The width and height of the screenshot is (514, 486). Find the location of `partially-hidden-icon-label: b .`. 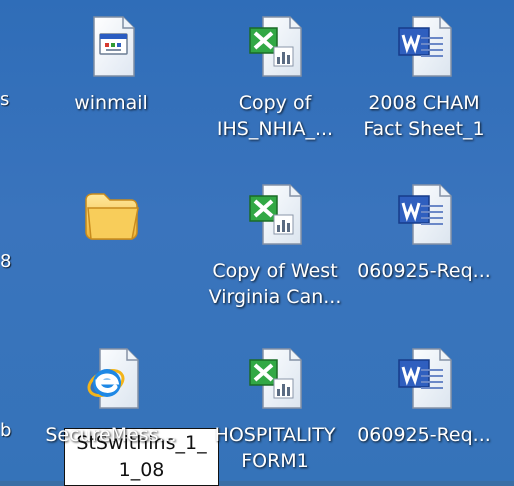

partially-hidden-icon-label: b . is located at coordinates (7, 430).